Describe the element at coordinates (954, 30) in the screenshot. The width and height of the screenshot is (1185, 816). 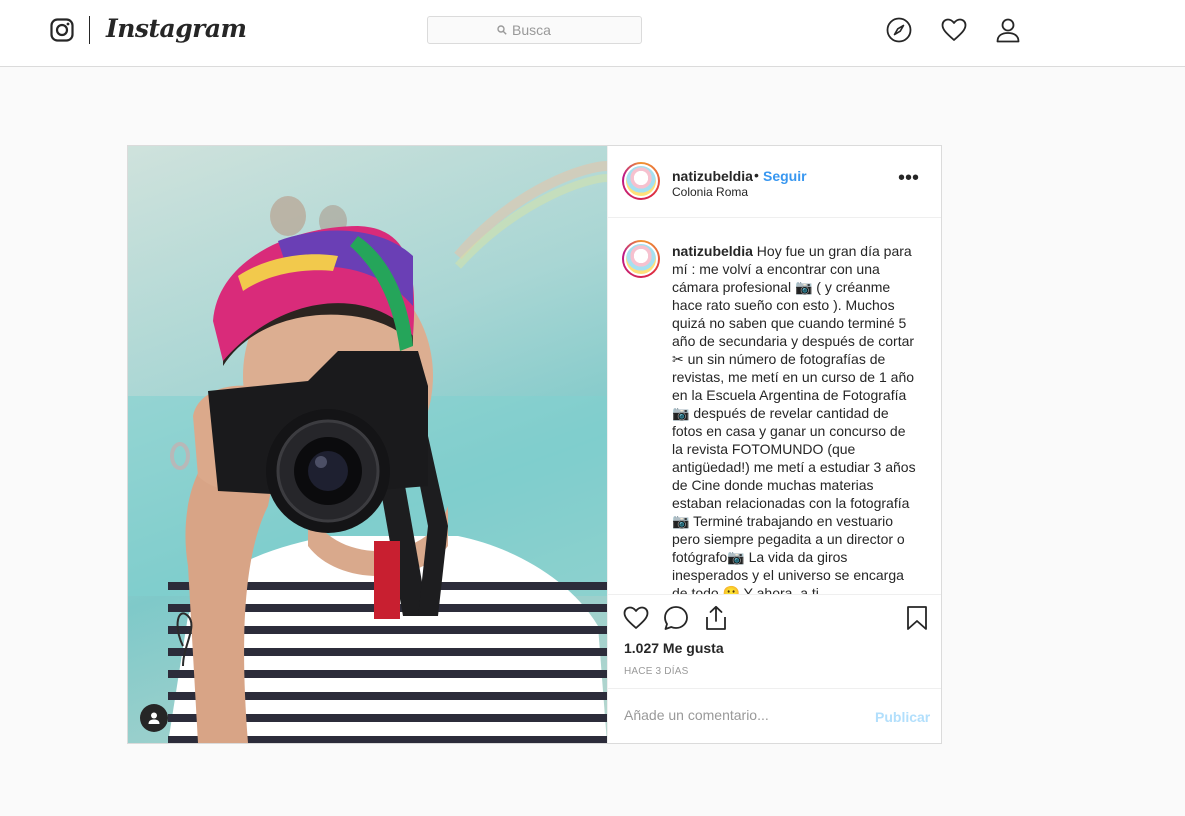
I see `activity-heart-icon` at that location.